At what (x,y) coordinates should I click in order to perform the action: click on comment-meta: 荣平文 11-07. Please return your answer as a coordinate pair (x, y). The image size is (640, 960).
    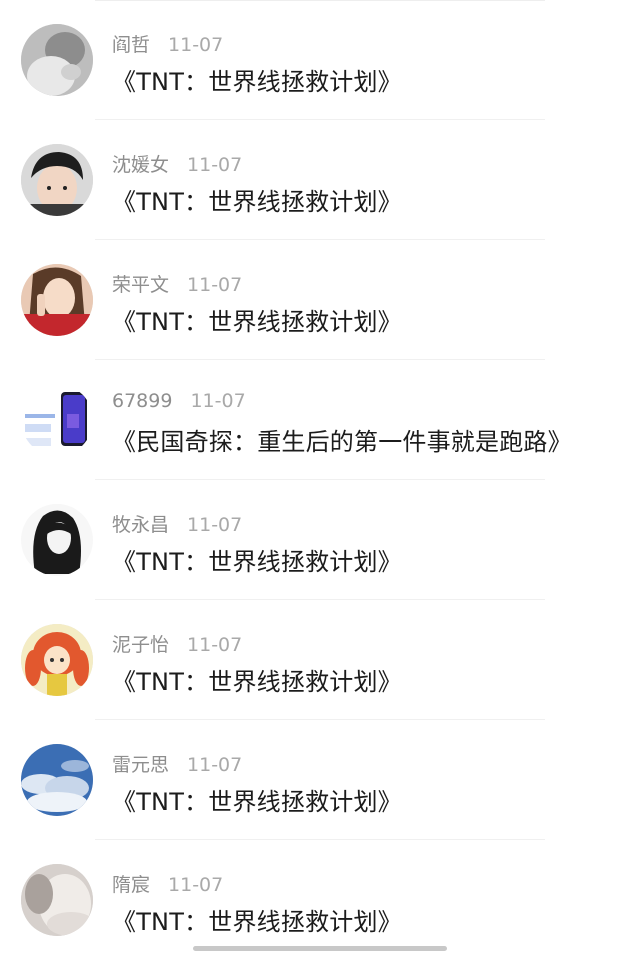
    Looking at the image, I should click on (177, 283).